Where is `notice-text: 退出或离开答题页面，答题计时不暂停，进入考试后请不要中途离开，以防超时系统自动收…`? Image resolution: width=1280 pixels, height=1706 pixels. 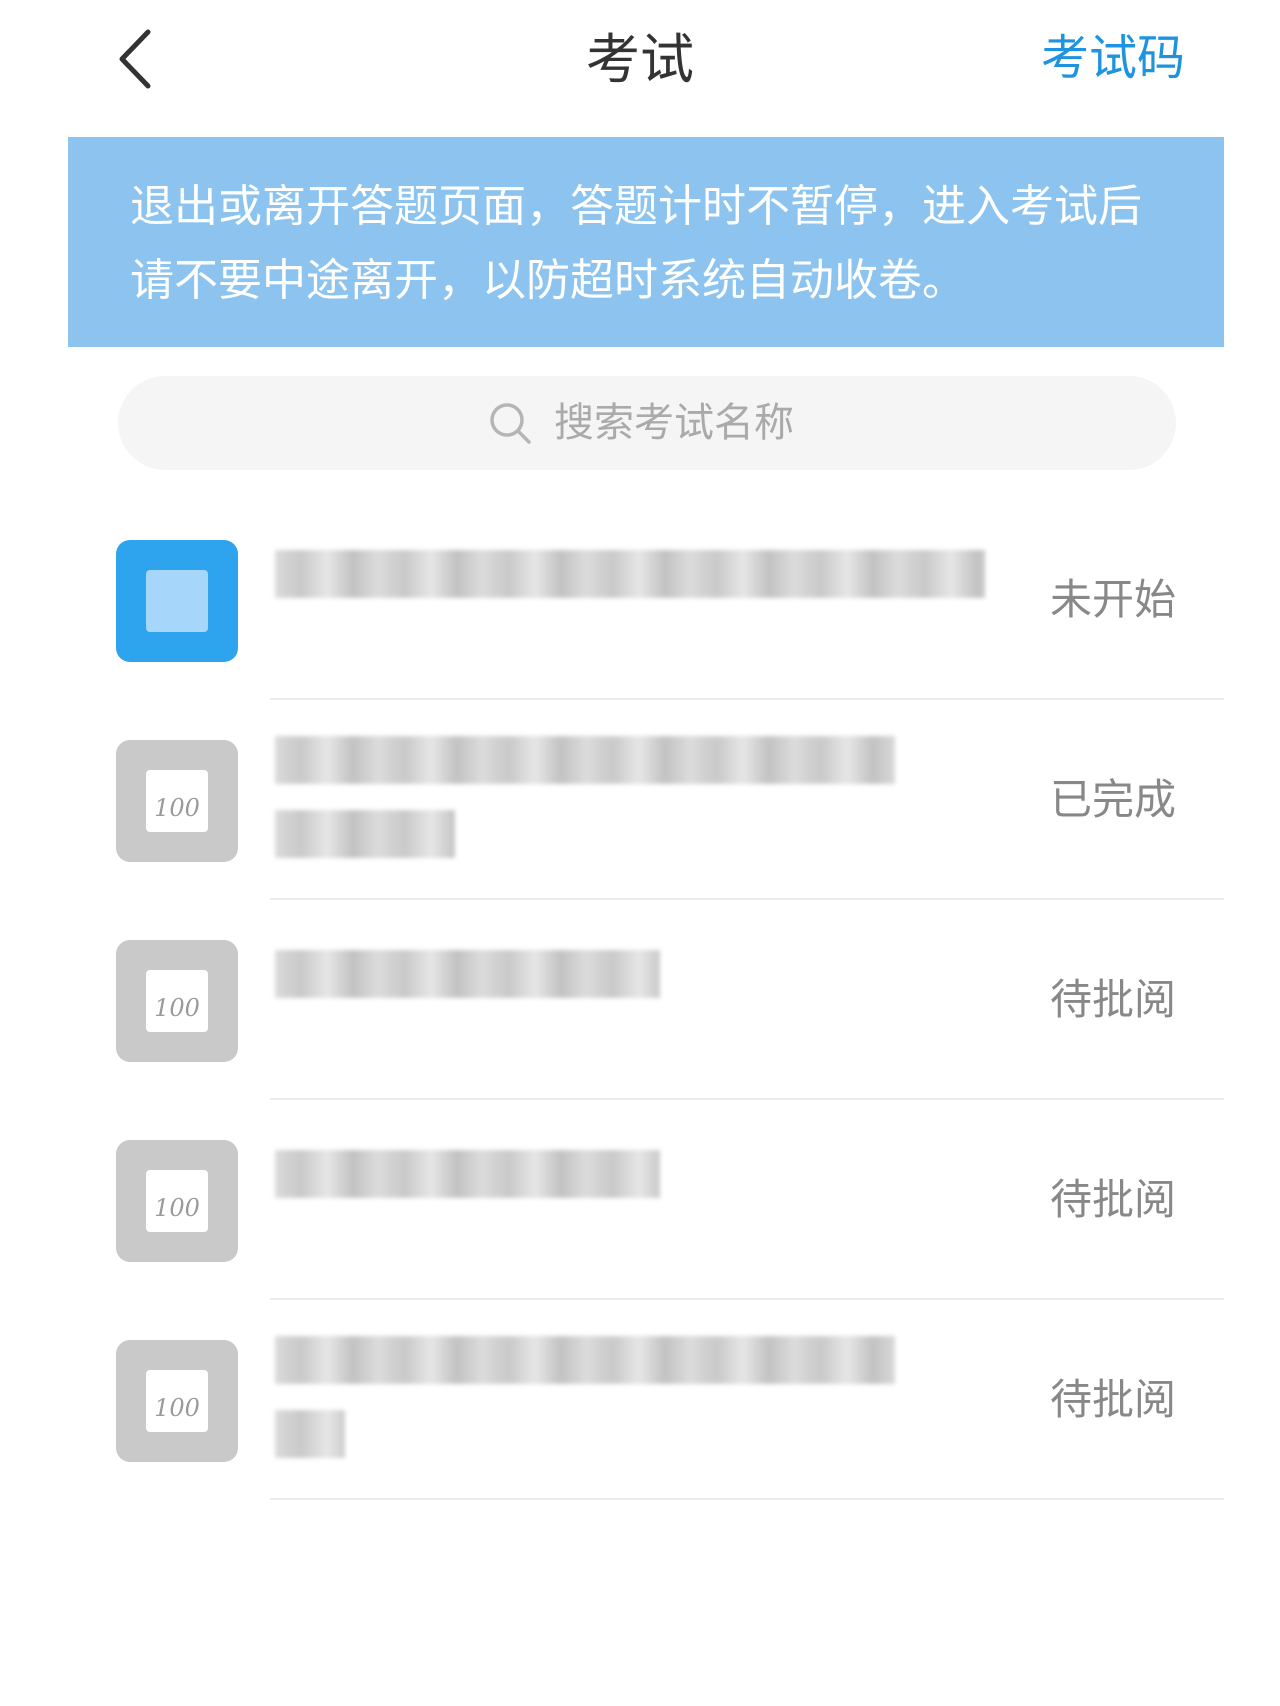 notice-text: 退出或离开答题页面，答题计时不暂停，进入考试后请不要中途离开，以防超时系统自动收… is located at coordinates (636, 243).